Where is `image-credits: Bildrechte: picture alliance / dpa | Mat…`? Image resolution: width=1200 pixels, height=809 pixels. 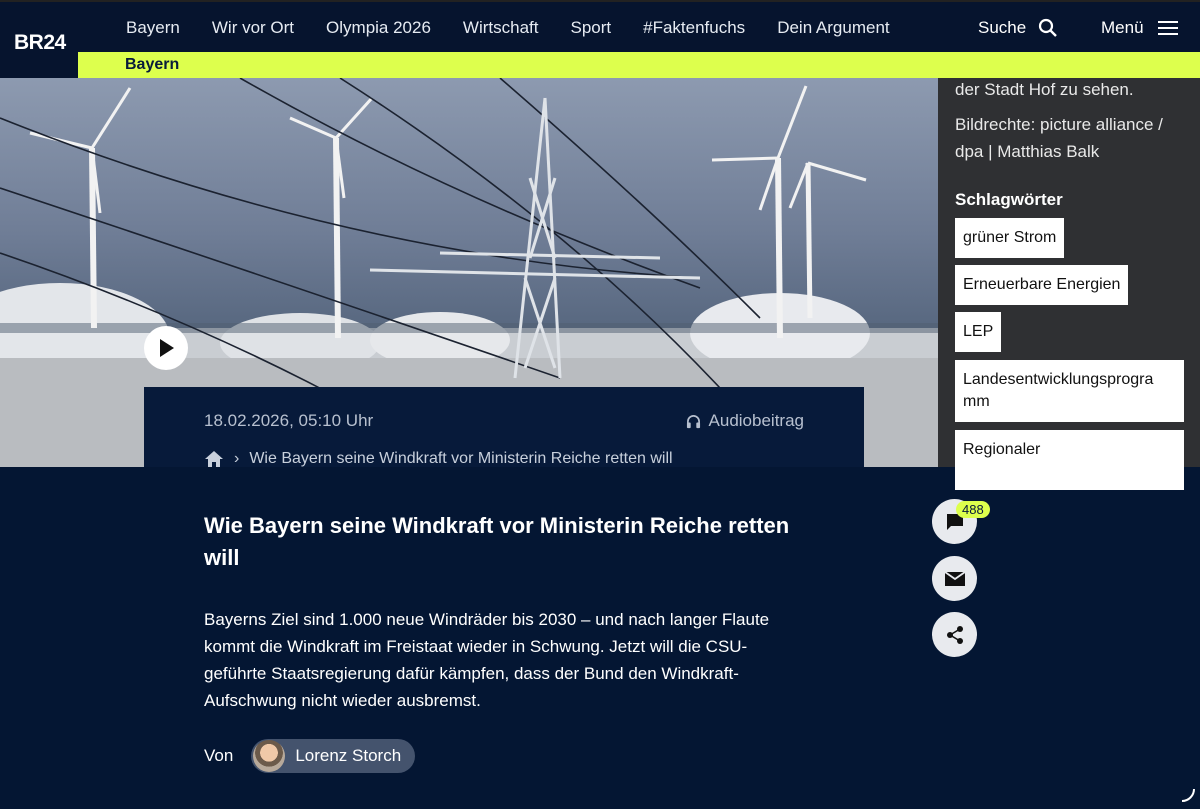 image-credits: Bildrechte: picture alliance / dpa | Mat… is located at coordinates (1059, 138).